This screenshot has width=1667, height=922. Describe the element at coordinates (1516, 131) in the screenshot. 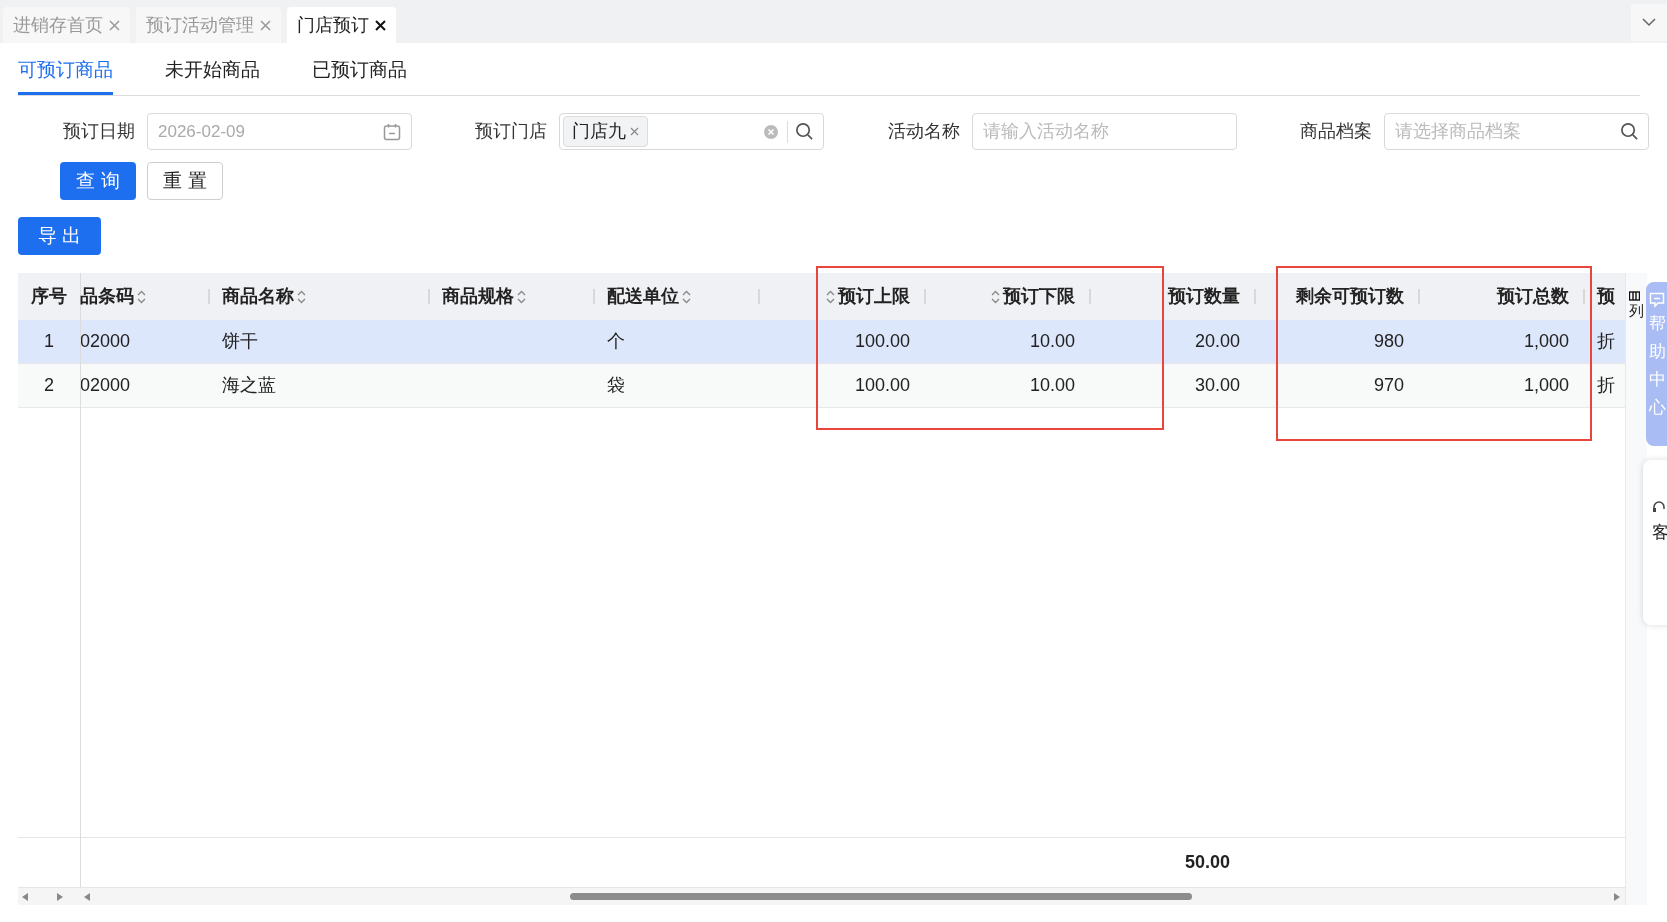

I see `product-input: 请选择商品档案` at that location.